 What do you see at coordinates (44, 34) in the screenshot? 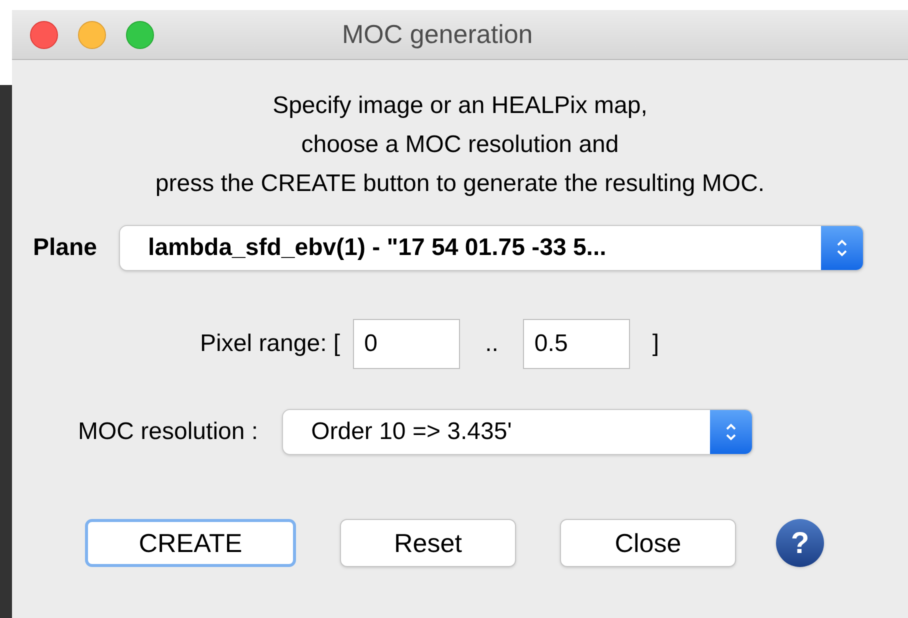
I see `close-window-button` at bounding box center [44, 34].